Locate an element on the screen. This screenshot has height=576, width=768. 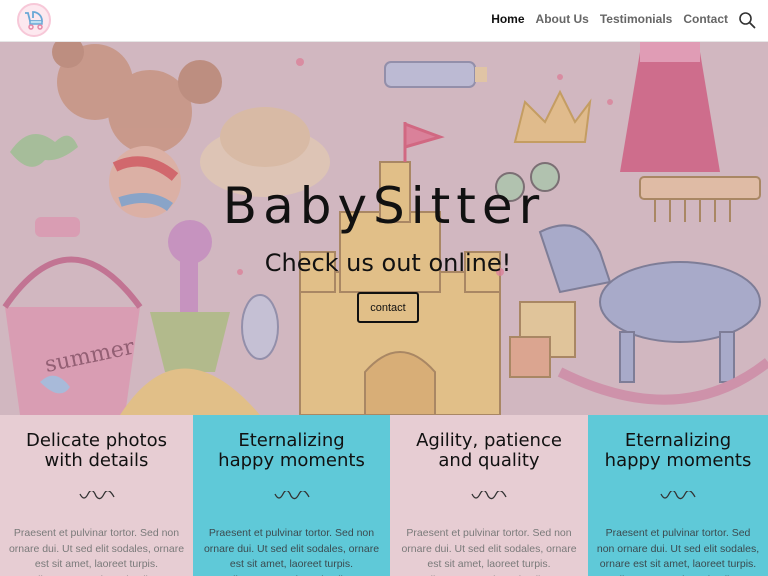
baby-stroller-icon is located at coordinates (34, 20).